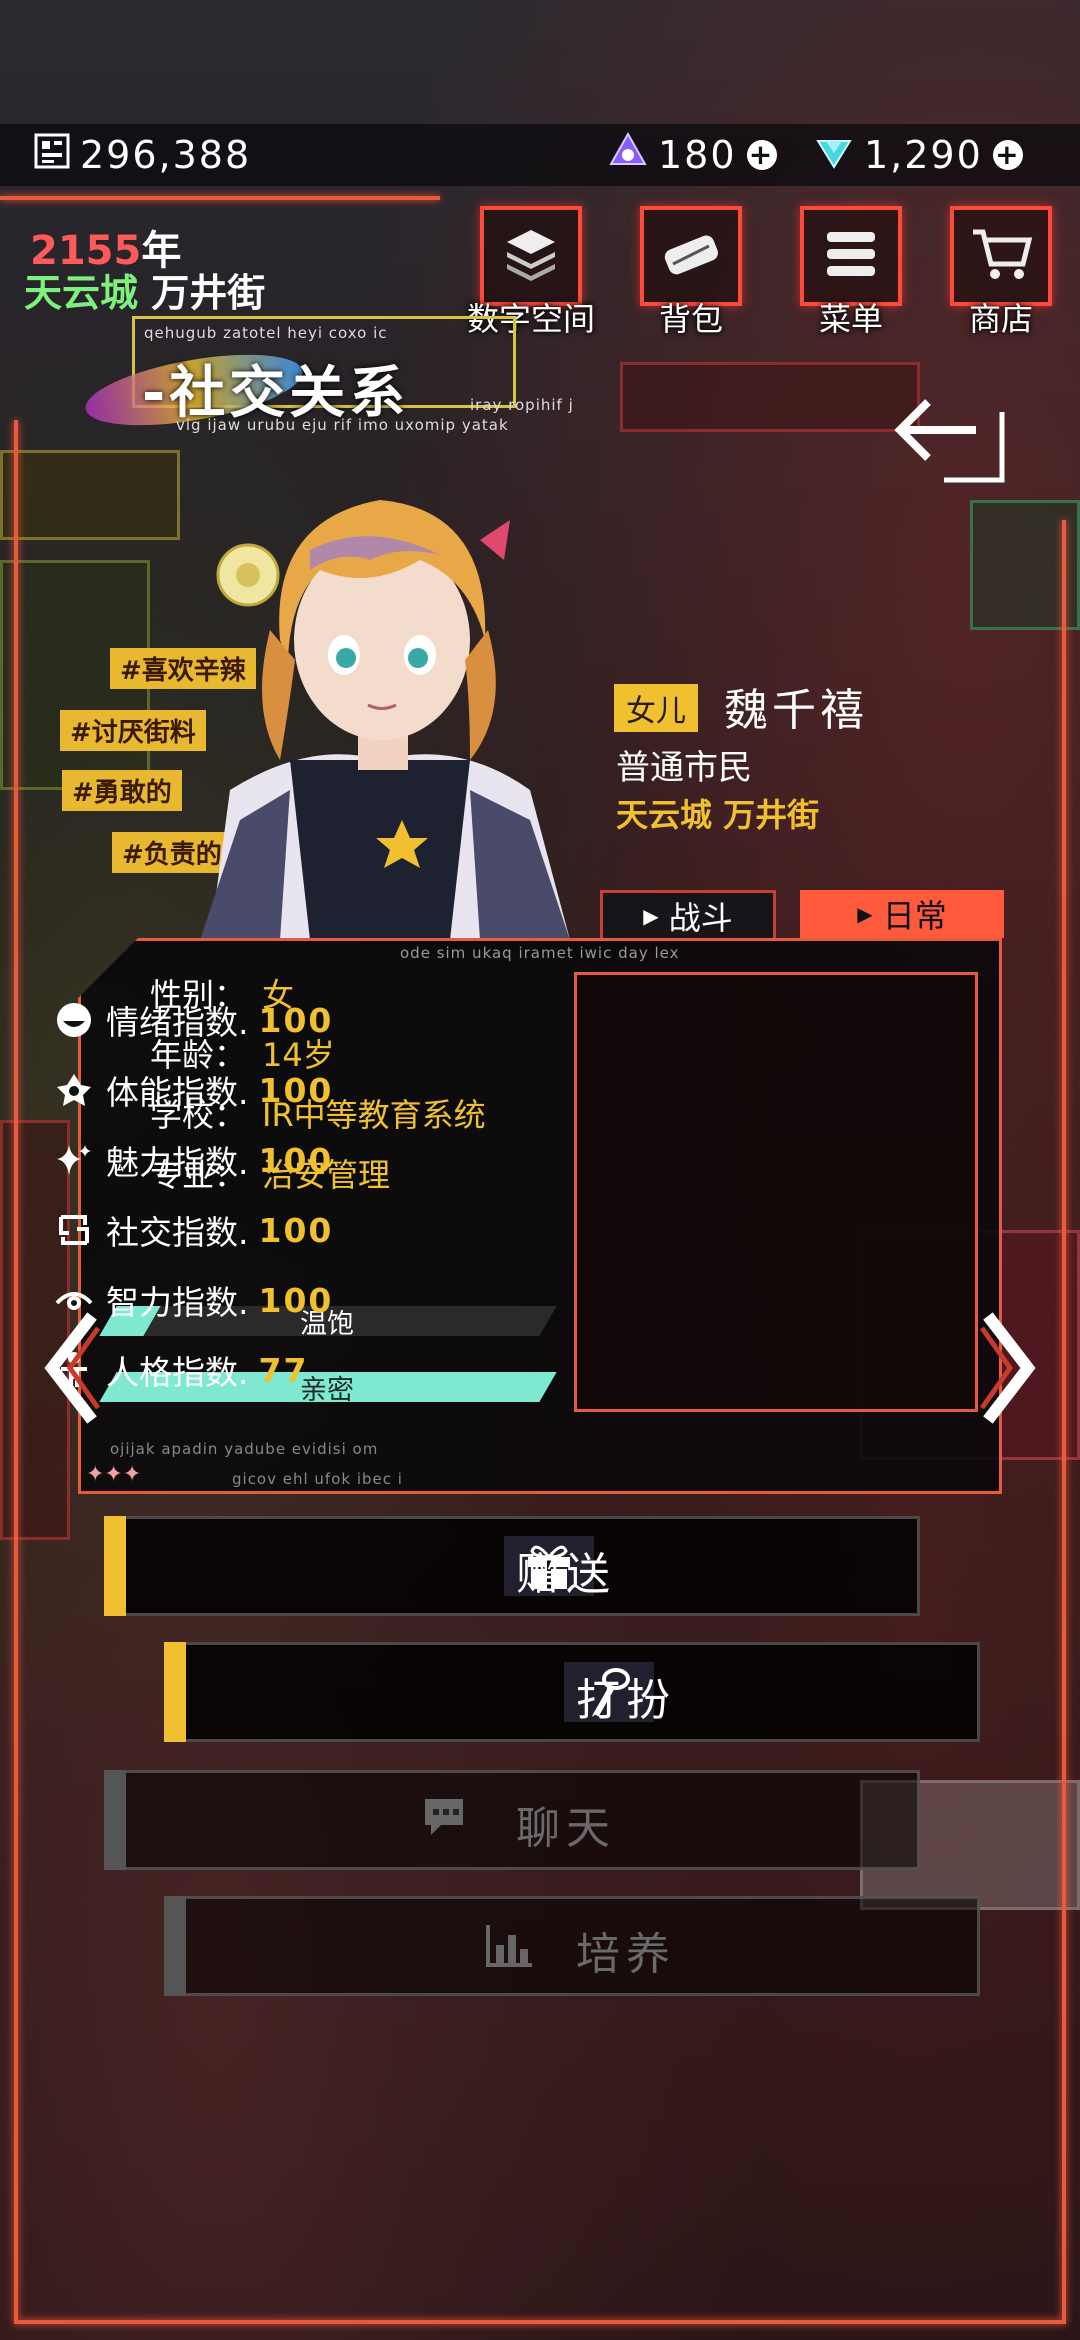 The height and width of the screenshot is (2340, 1080). I want to click on previous-character-button, so click(70, 1368).